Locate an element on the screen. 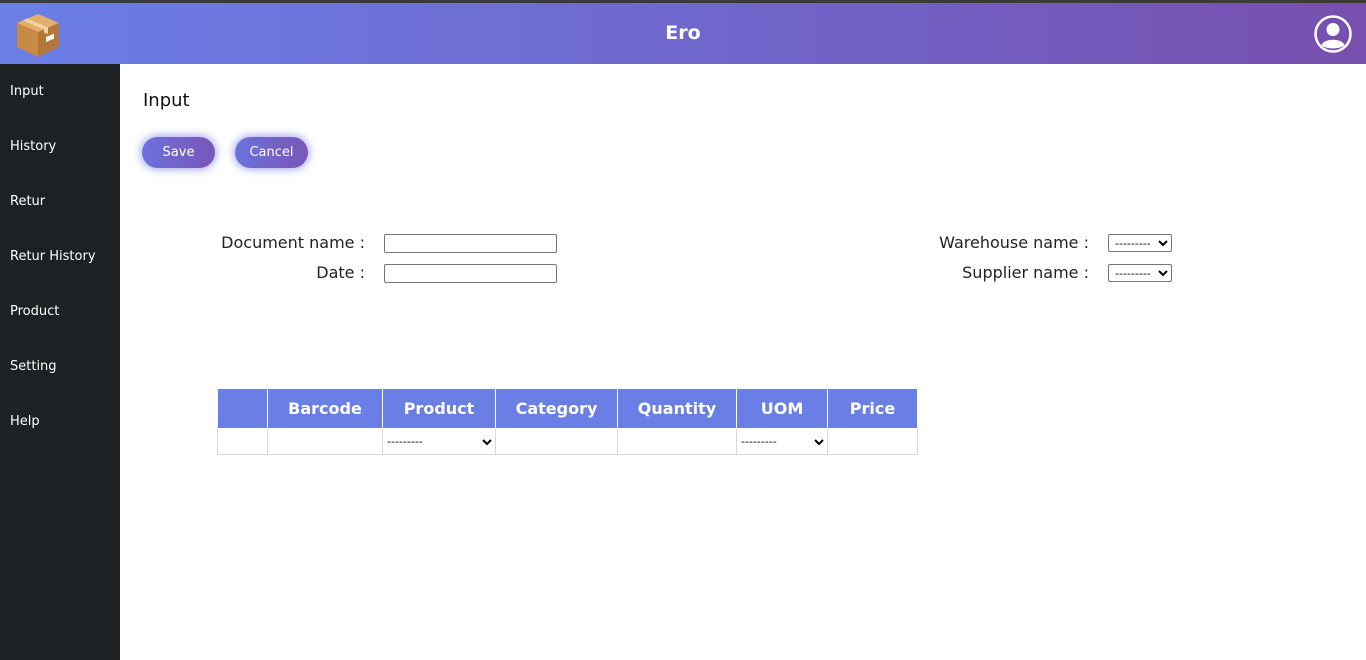 This screenshot has height=660, width=1366. column-header-uom: UOM is located at coordinates (782, 408).